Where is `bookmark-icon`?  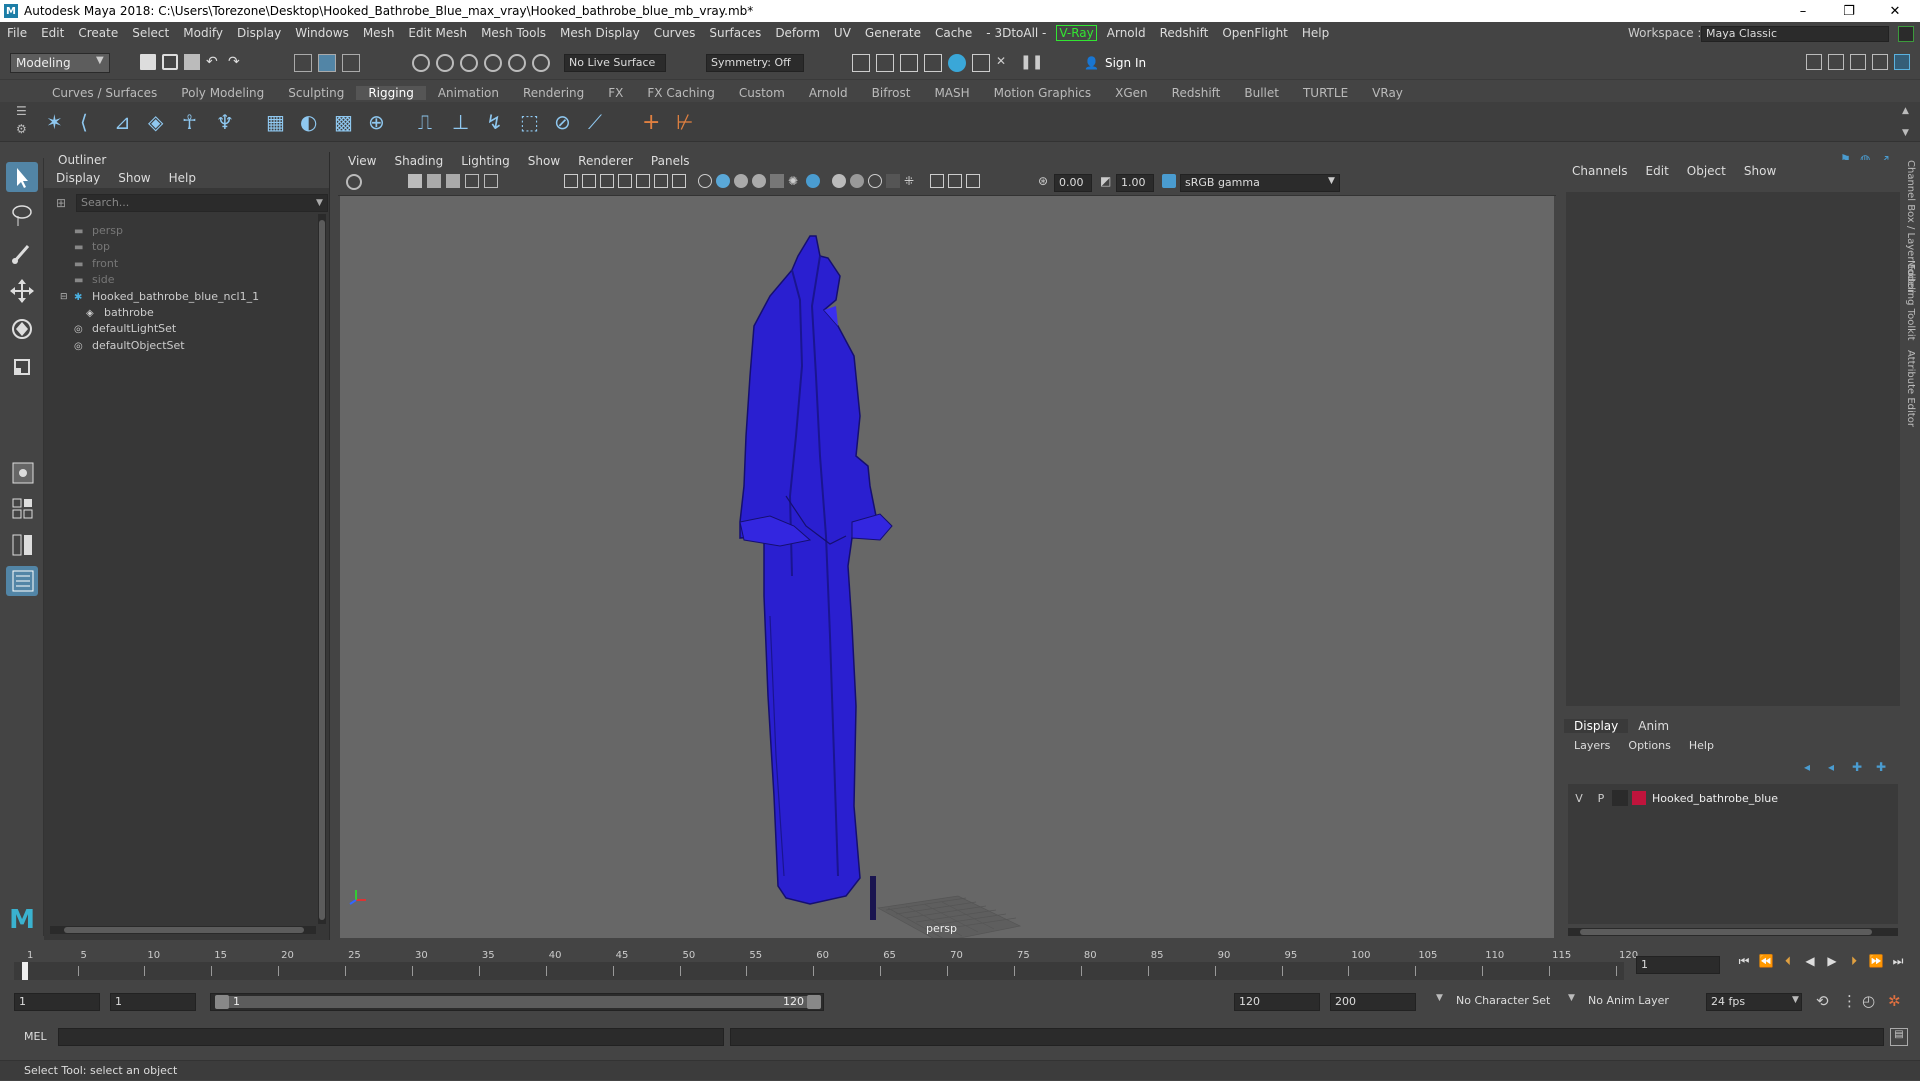
bookmark-icon is located at coordinates (434, 181).